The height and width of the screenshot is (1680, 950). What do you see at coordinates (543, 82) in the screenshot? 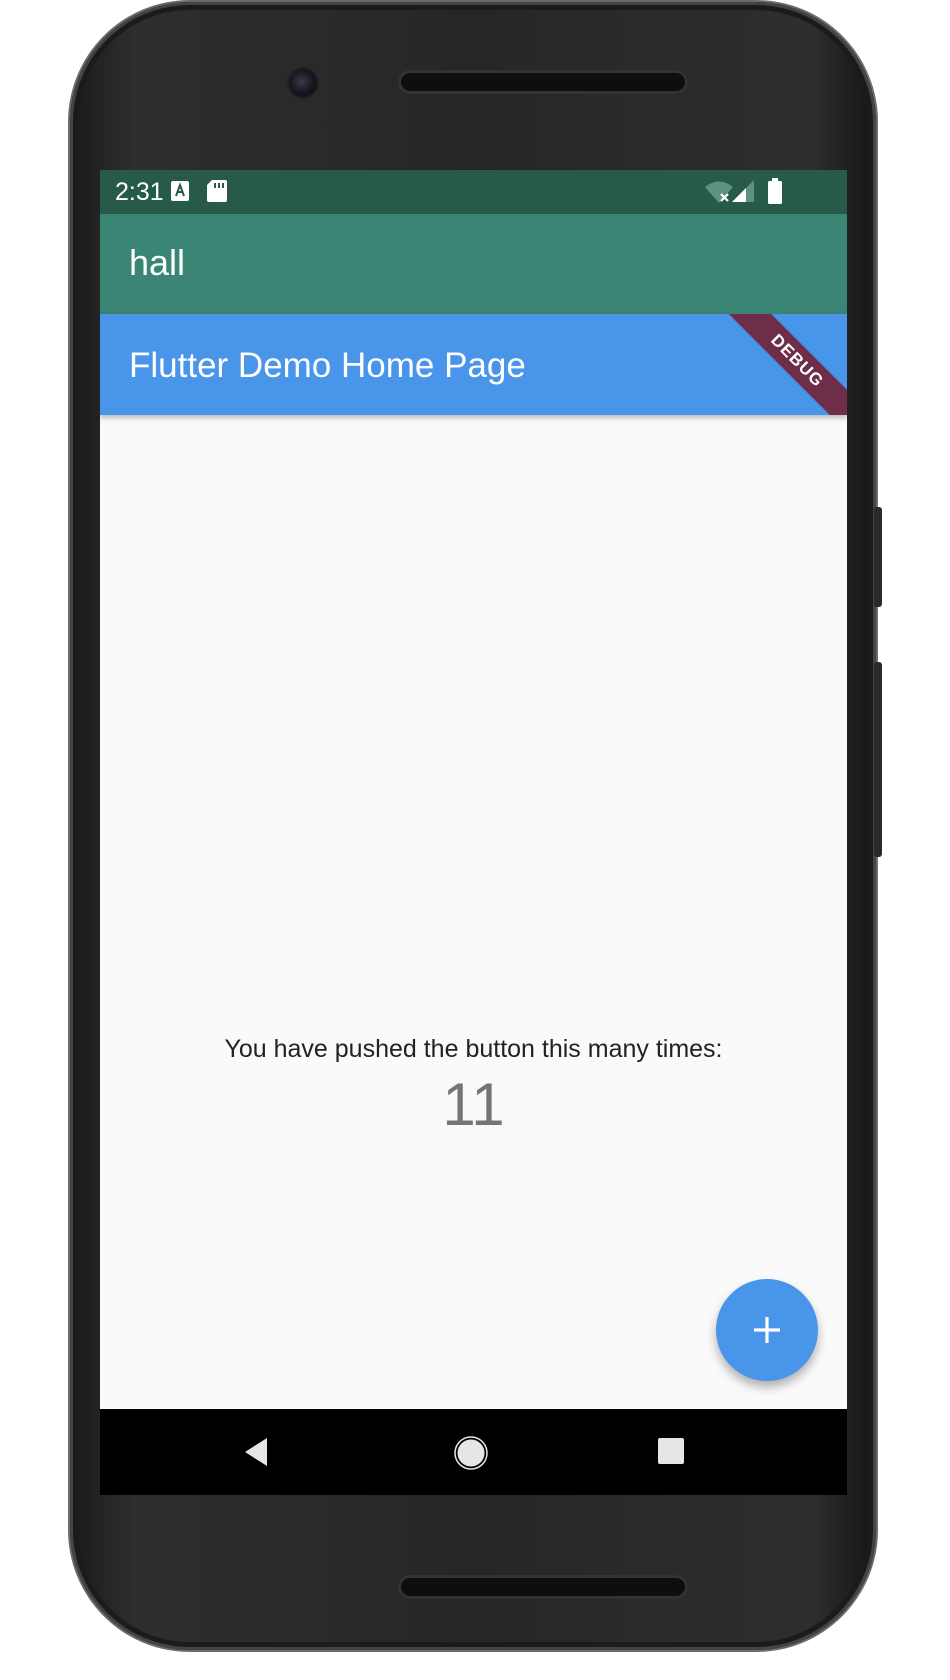
I see `top-speaker` at bounding box center [543, 82].